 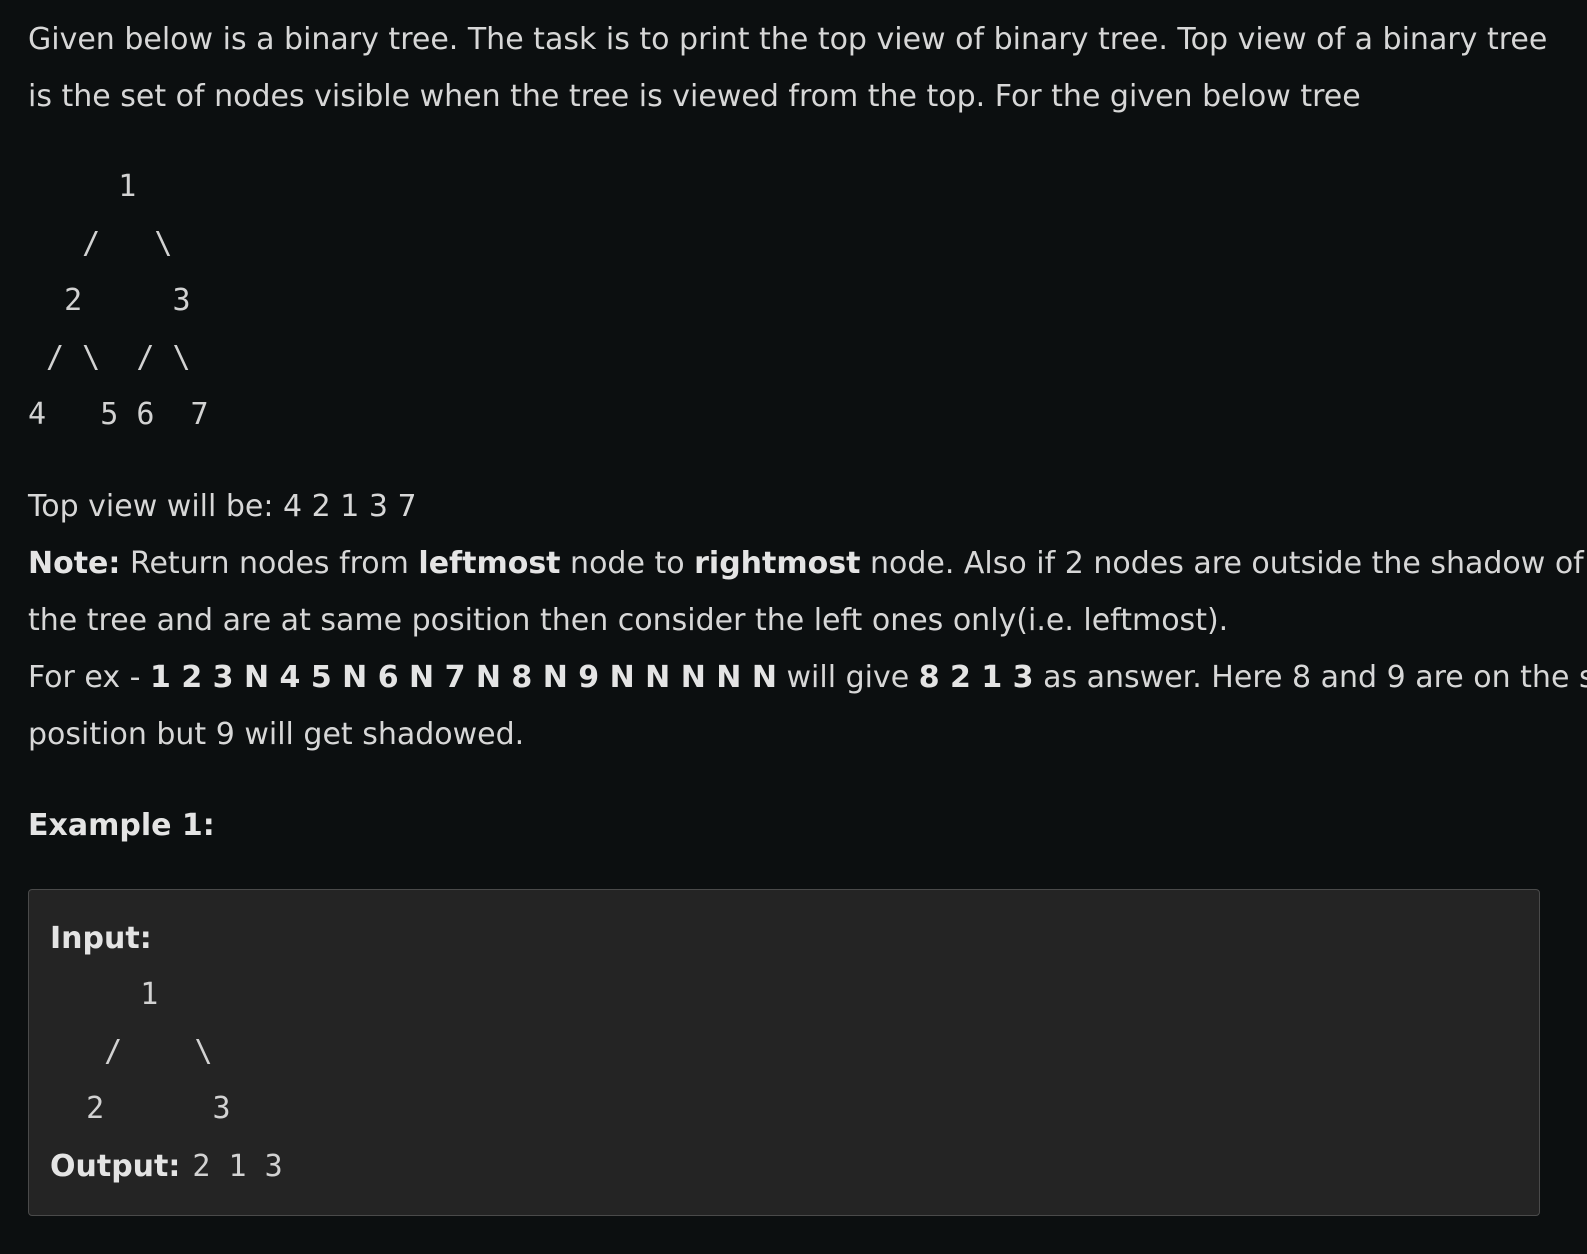 I want to click on top-view-result: Top view will be: 4 2 1 3 7, so click(x=222, y=506).